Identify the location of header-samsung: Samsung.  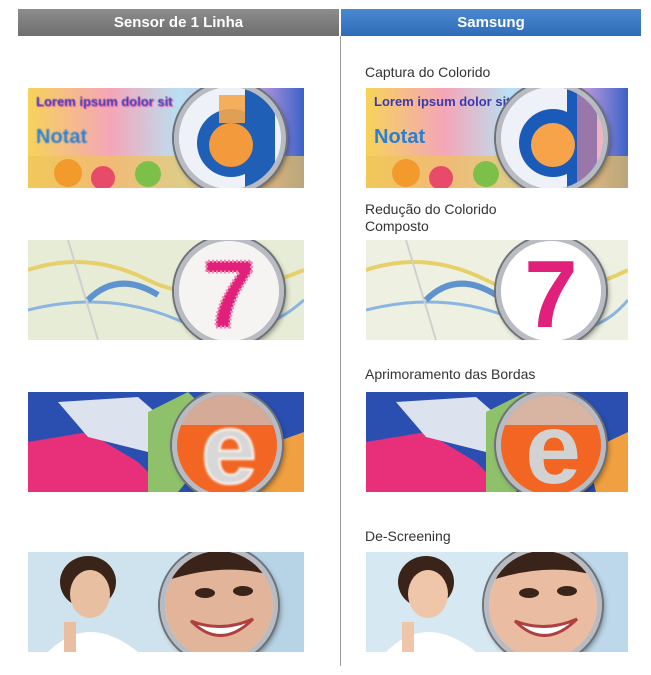
(491, 22).